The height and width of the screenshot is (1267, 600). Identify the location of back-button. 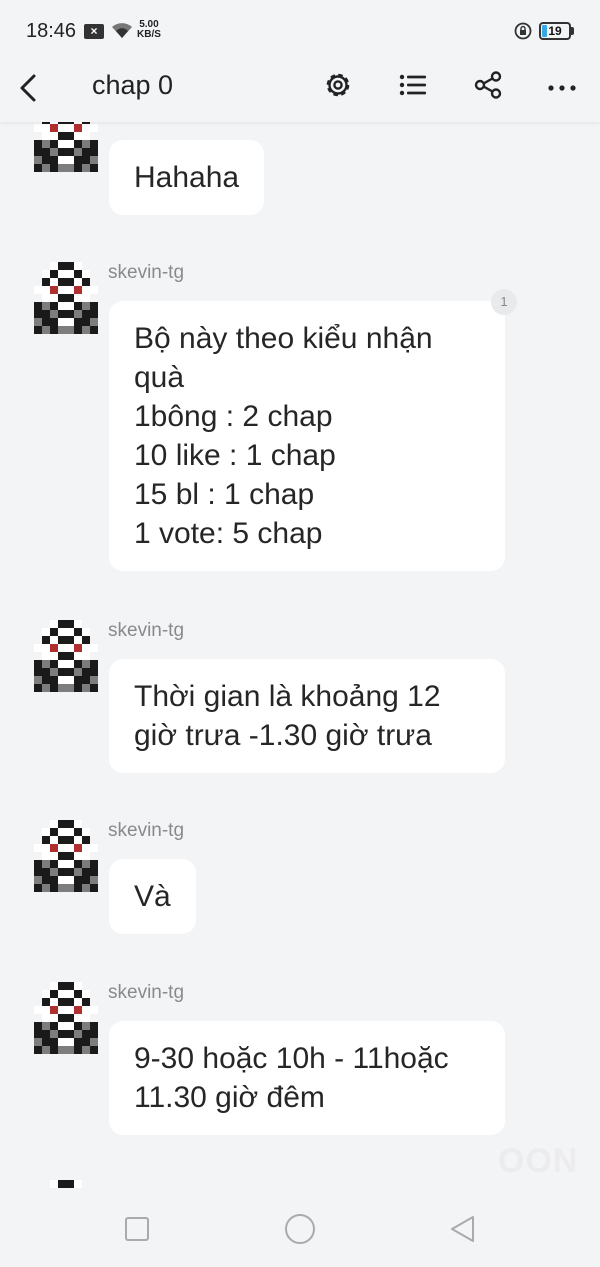
(29, 88).